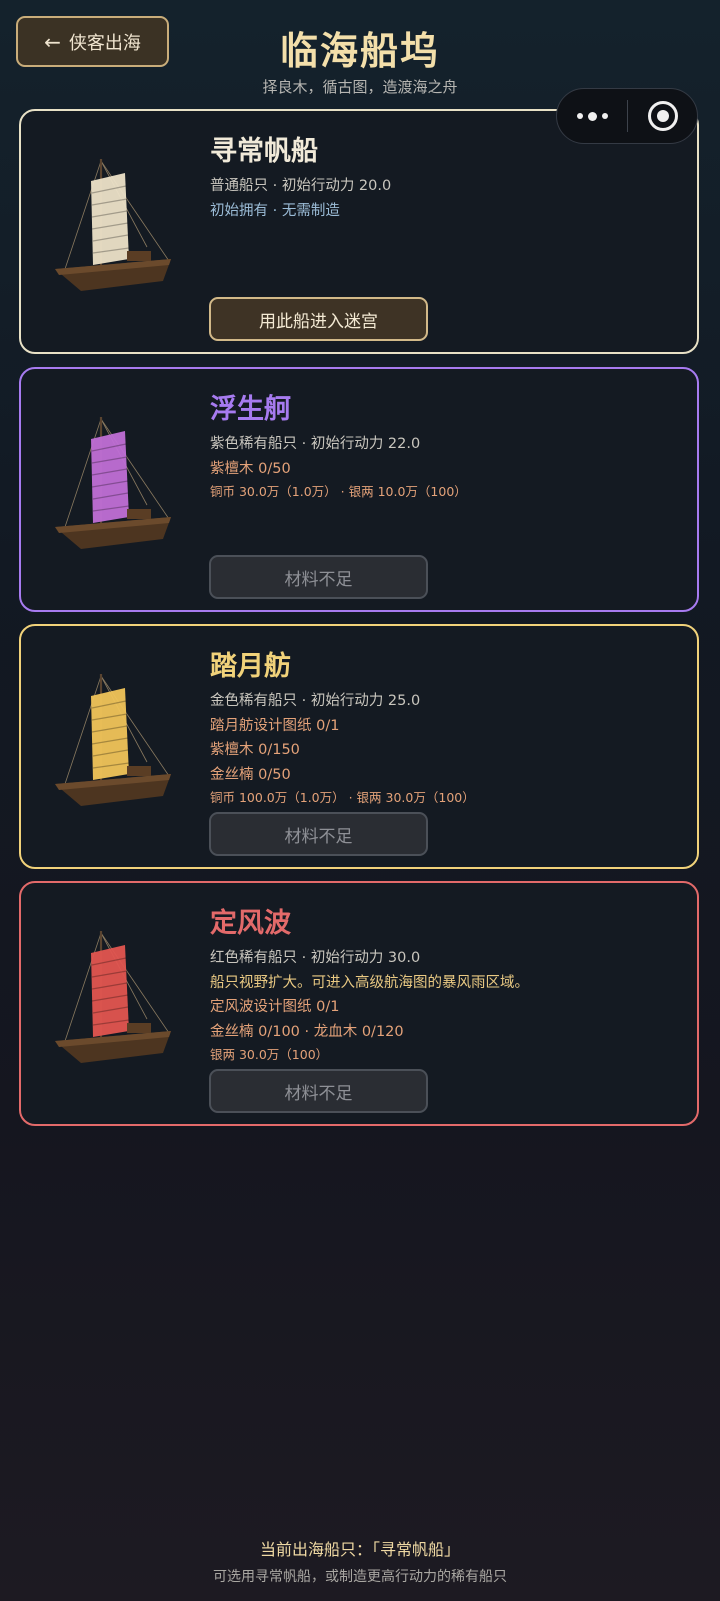  I want to click on ship-detail-line: 紫檀木 0/150, so click(255, 750).